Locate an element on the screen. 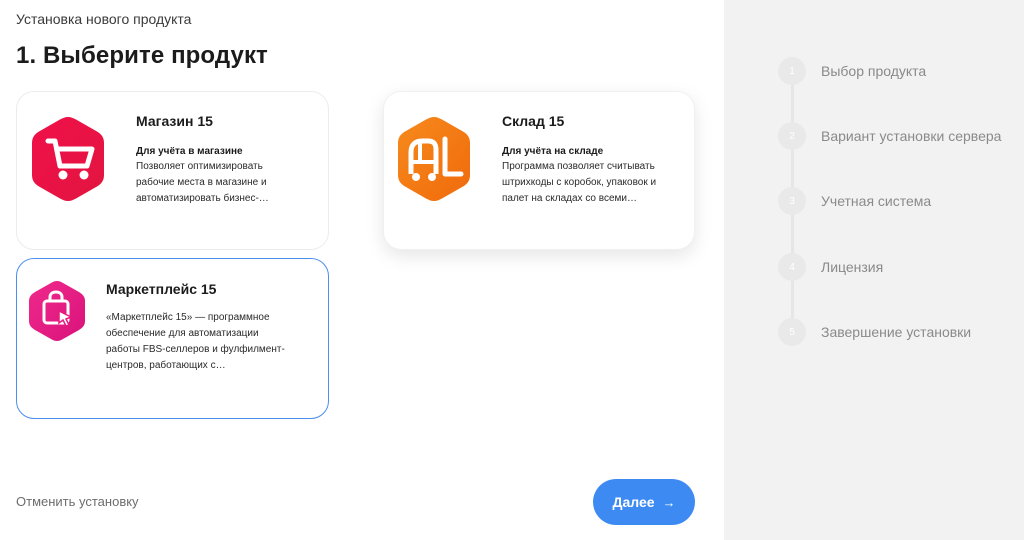 Image resolution: width=1024 pixels, height=540 pixels. forklift-icon is located at coordinates (434, 159).